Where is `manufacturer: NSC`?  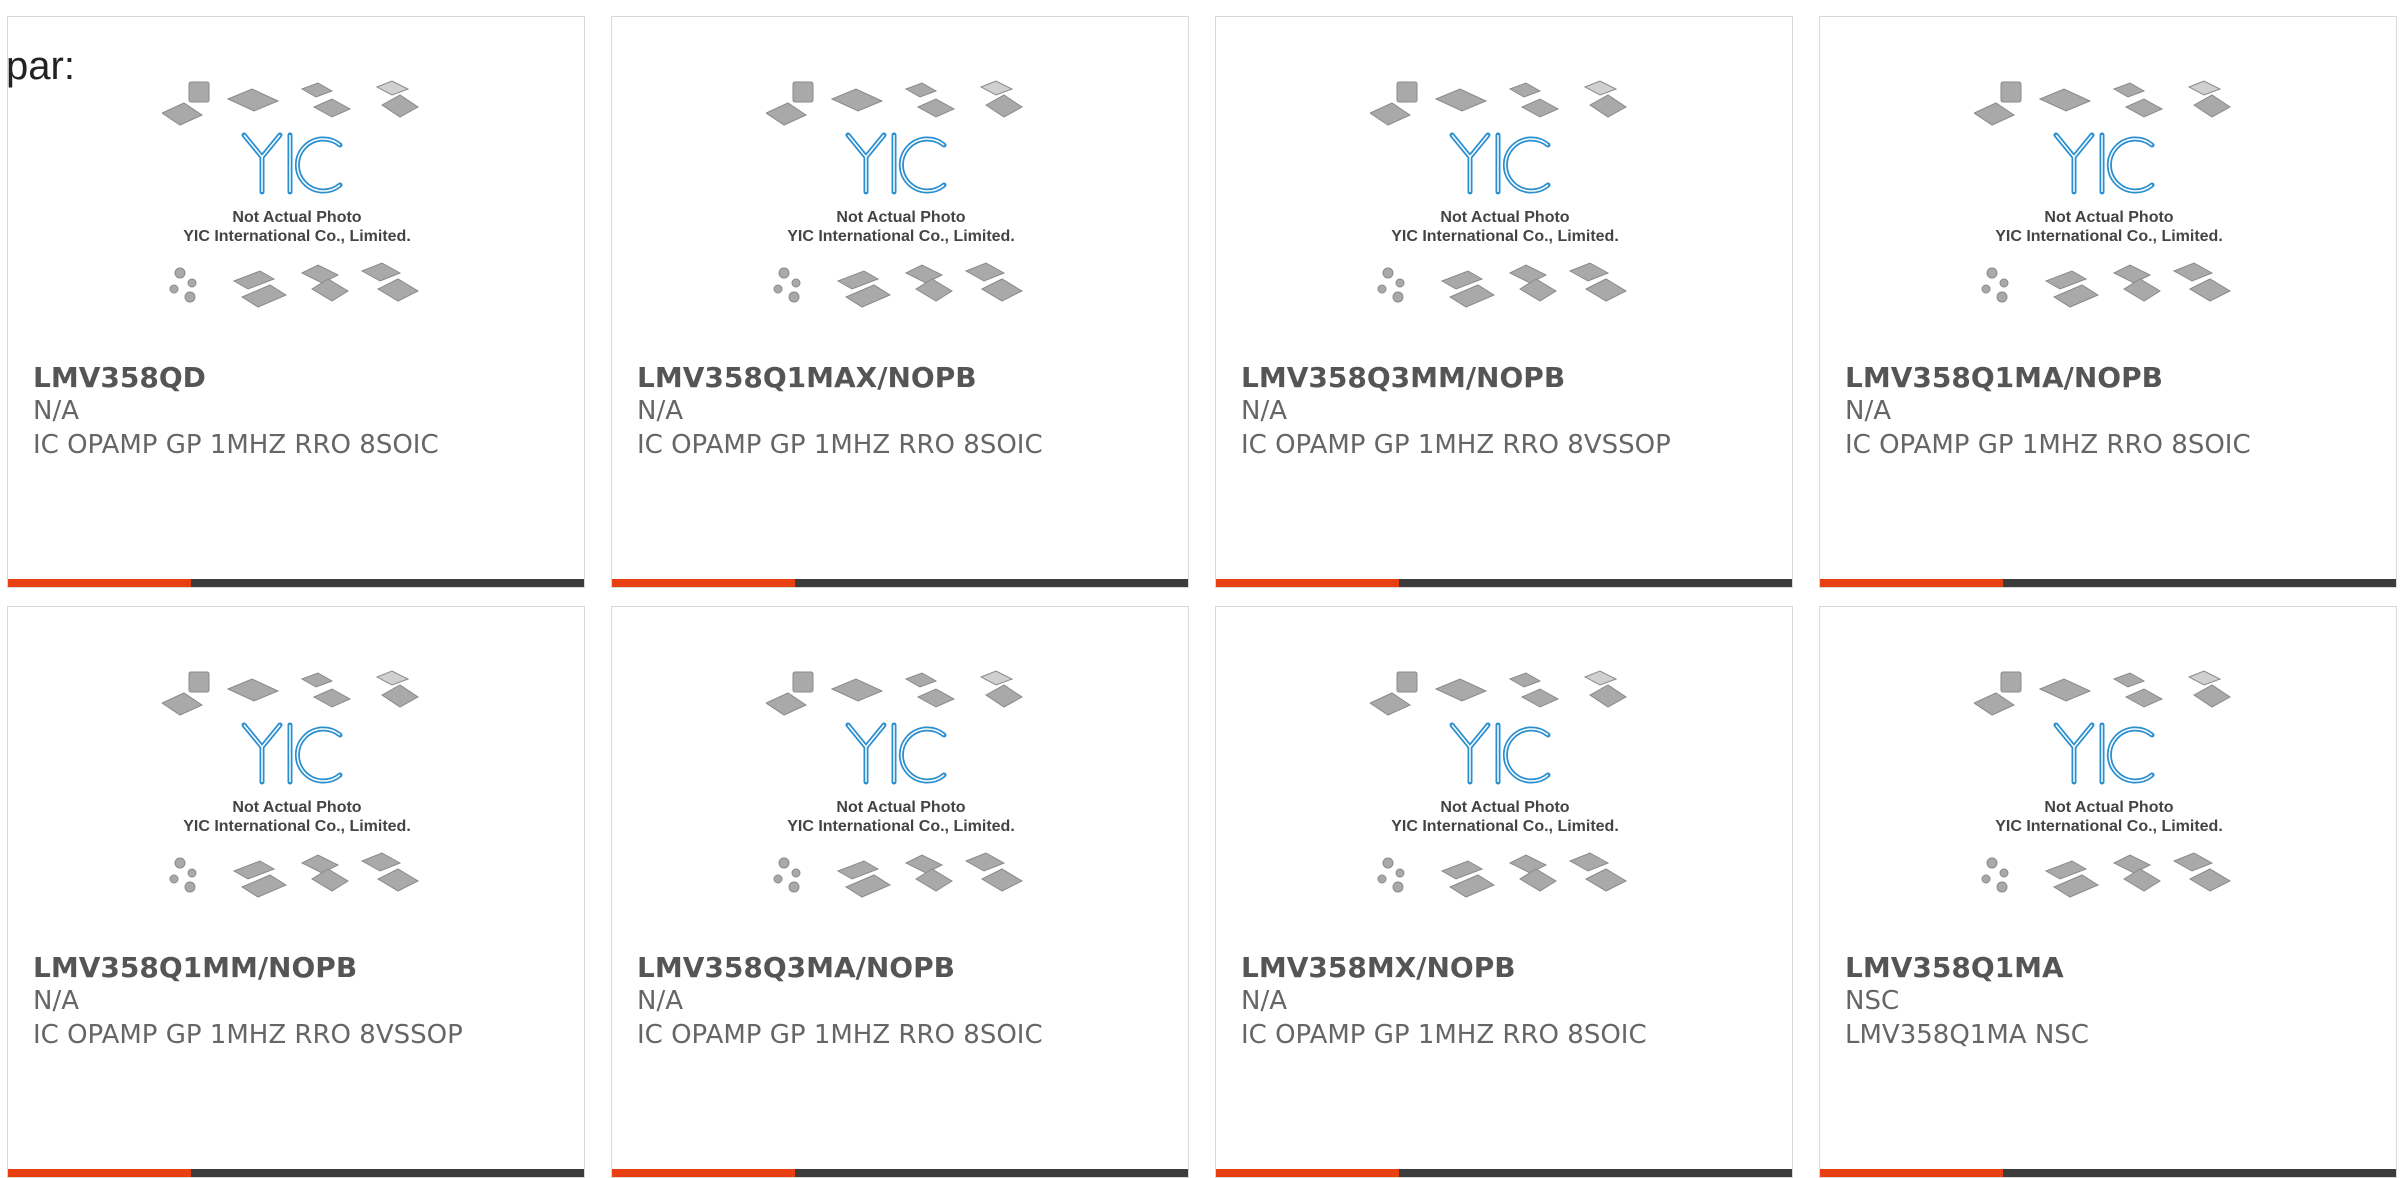
manufacturer: NSC is located at coordinates (1872, 1001).